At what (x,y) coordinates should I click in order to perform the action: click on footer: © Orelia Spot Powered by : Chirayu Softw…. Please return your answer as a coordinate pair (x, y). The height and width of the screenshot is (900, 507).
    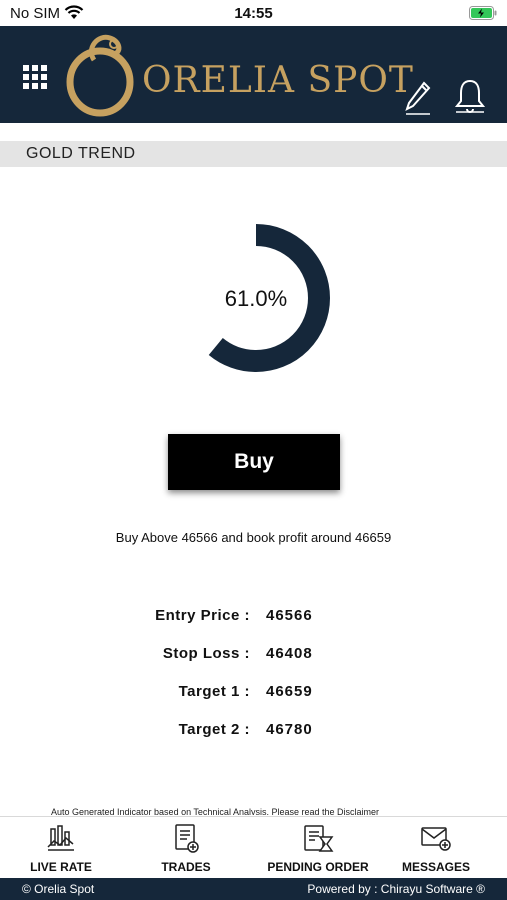
    Looking at the image, I should click on (253, 889).